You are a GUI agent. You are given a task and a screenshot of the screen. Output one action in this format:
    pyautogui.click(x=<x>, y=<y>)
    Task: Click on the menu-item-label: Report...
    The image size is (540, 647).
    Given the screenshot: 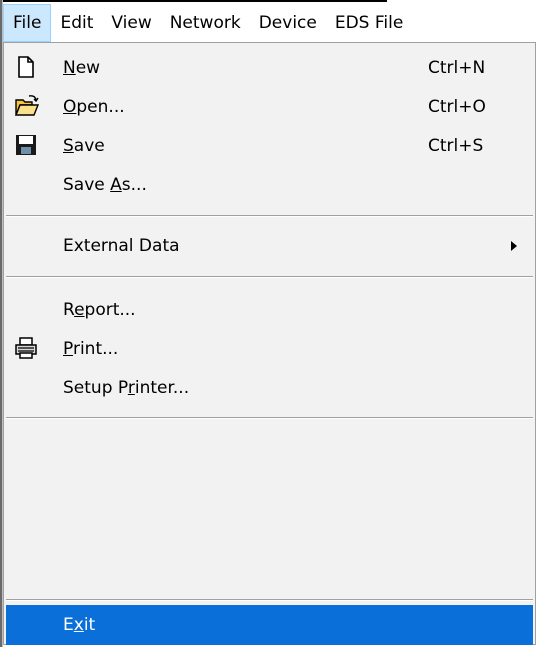 What is the action you would take?
    pyautogui.click(x=99, y=309)
    